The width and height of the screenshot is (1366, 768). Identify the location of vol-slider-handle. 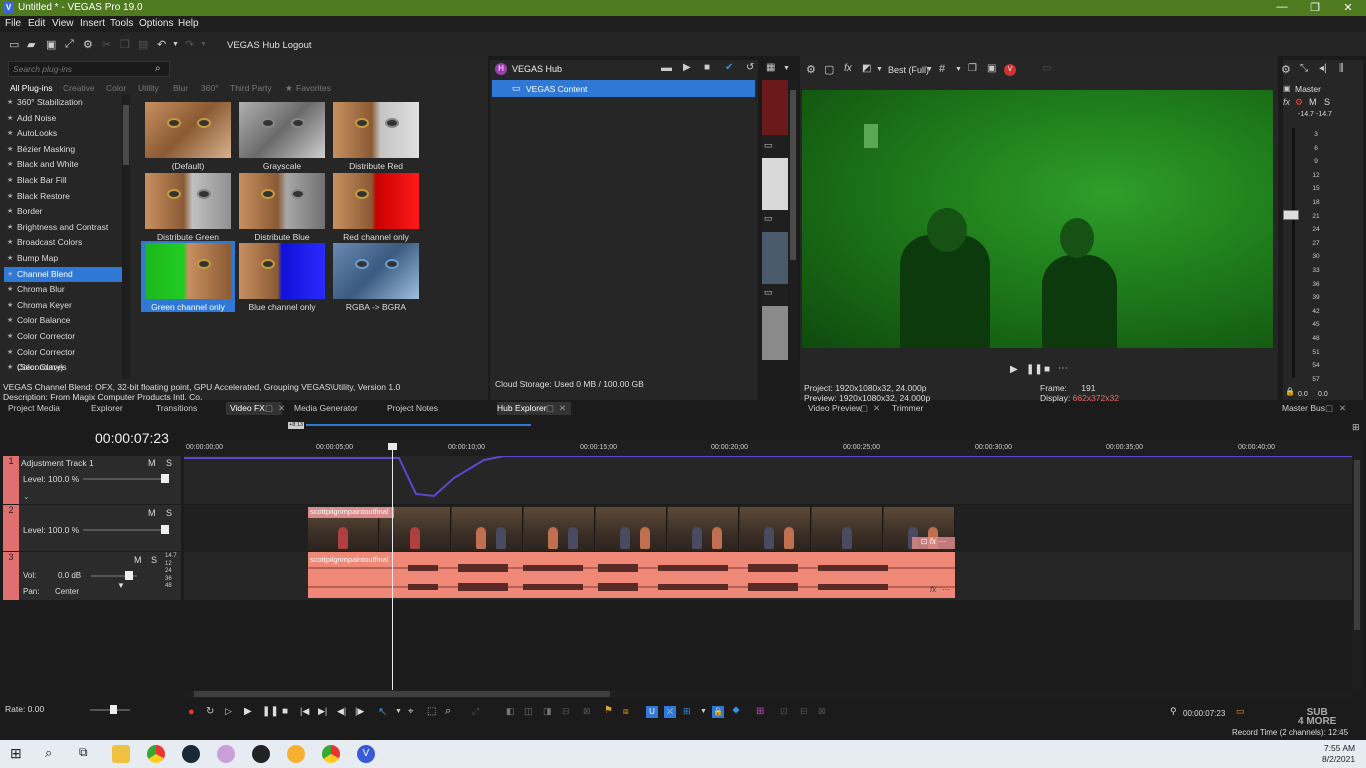
(129, 575).